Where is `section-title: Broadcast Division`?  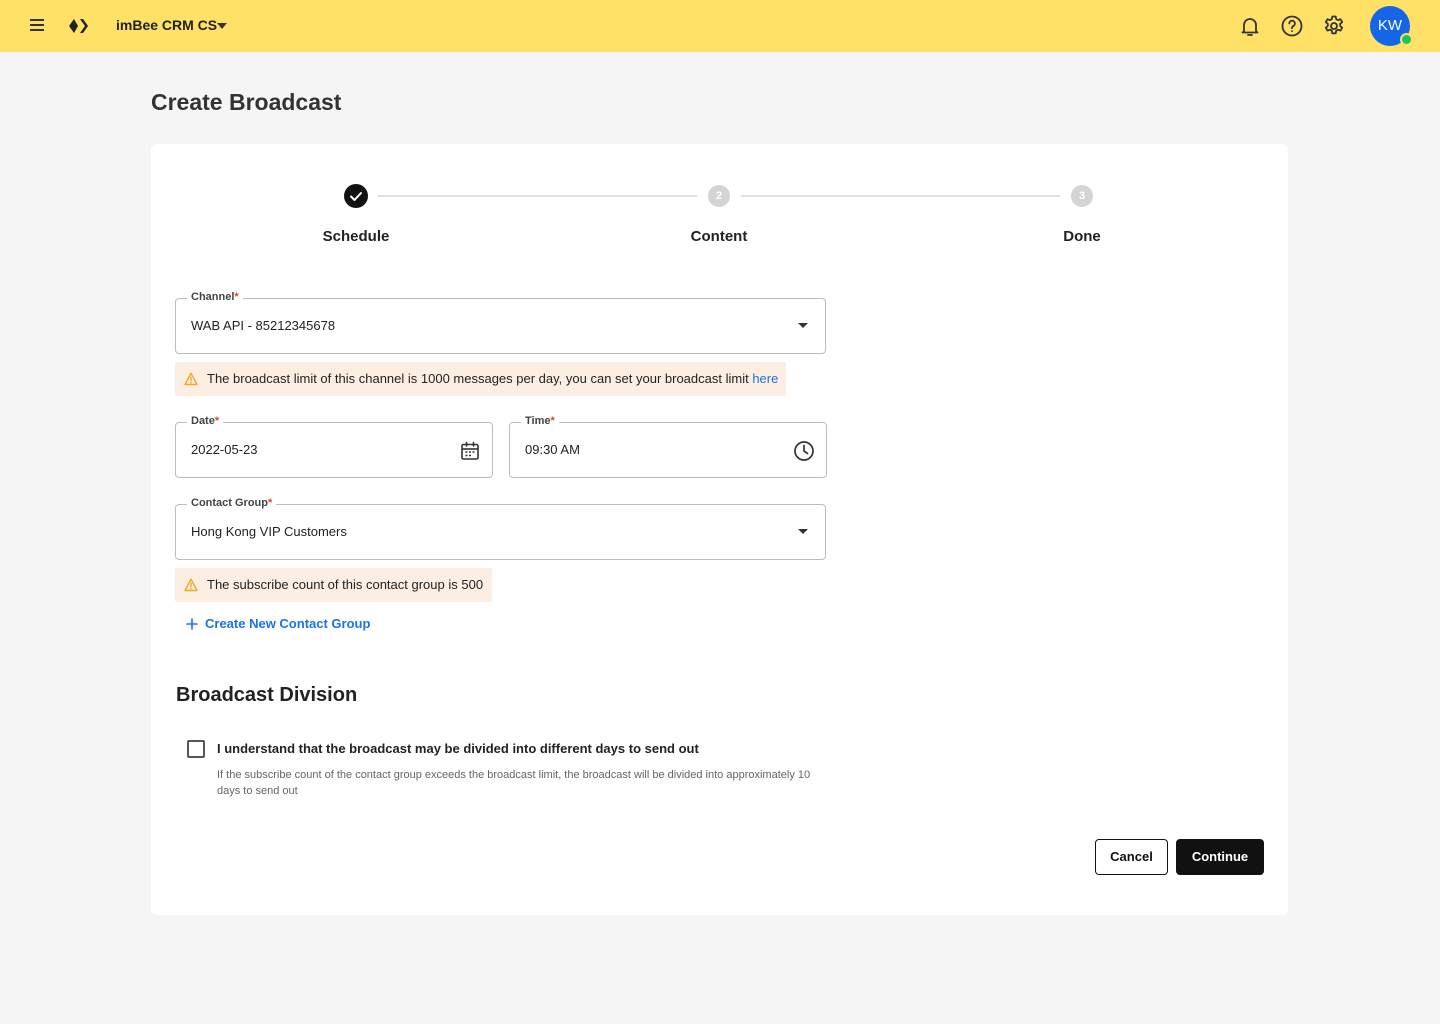
section-title: Broadcast Division is located at coordinates (267, 695).